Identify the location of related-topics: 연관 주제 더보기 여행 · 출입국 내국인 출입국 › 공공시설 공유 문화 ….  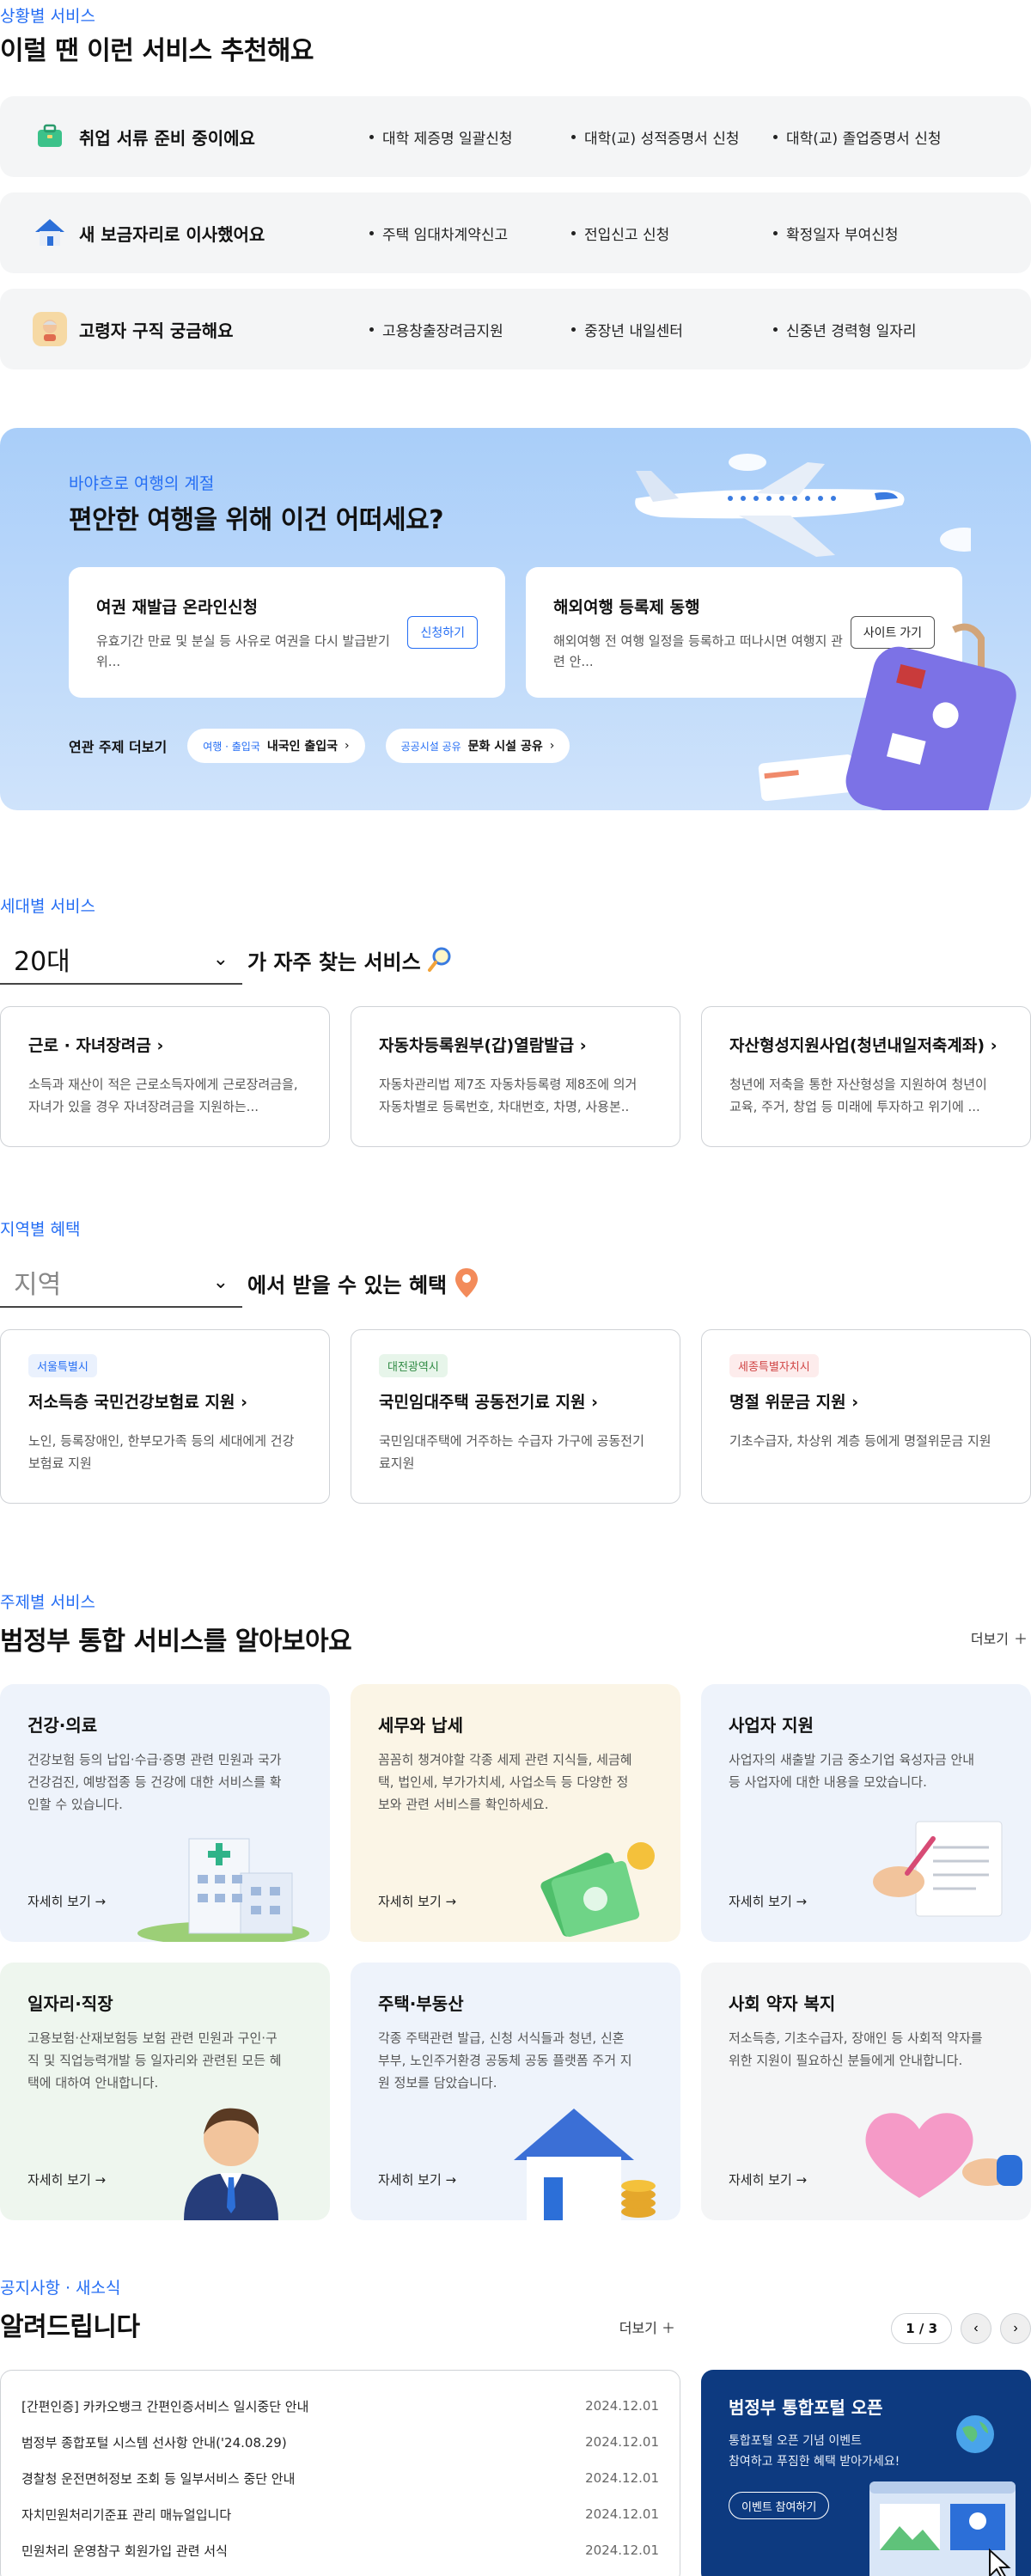
(319, 746).